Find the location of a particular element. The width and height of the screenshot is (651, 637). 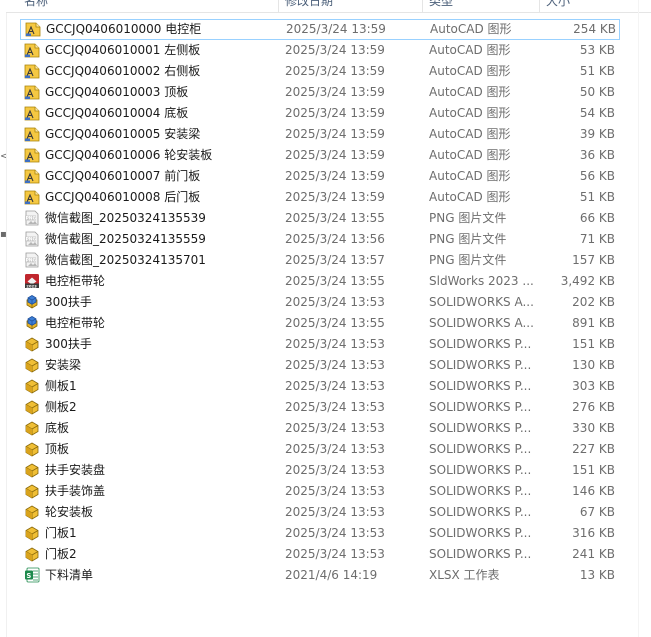

file-row: S 下料清单 2021/4/6 14:19 XLSX 工作表 13 KB is located at coordinates (320, 575).